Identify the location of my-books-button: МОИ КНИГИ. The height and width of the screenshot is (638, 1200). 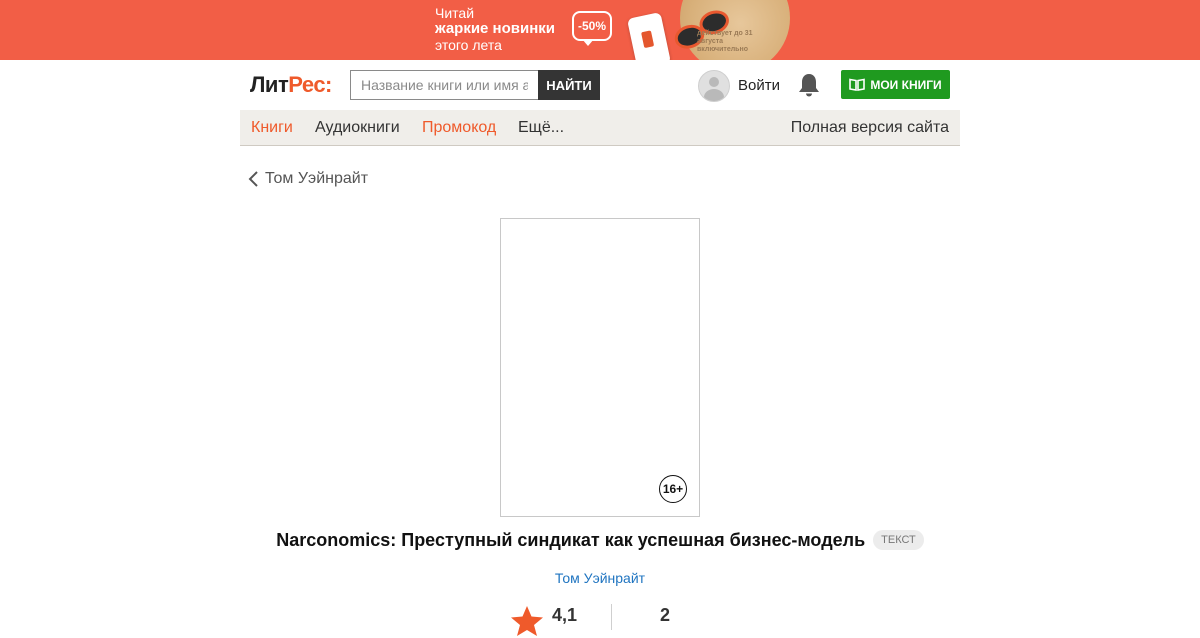
(895, 84).